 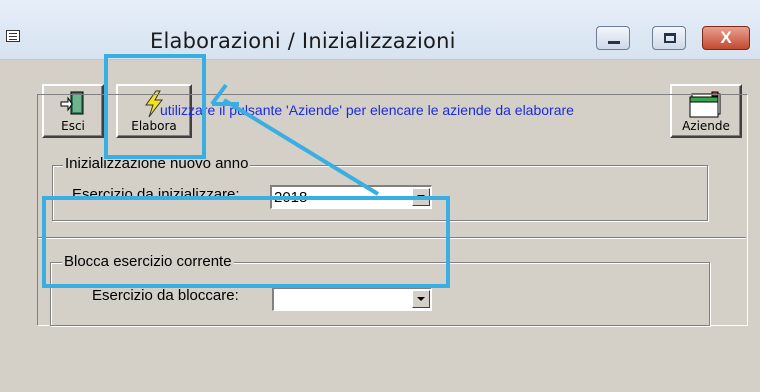 I want to click on annotation-arrow, so click(x=295, y=139).